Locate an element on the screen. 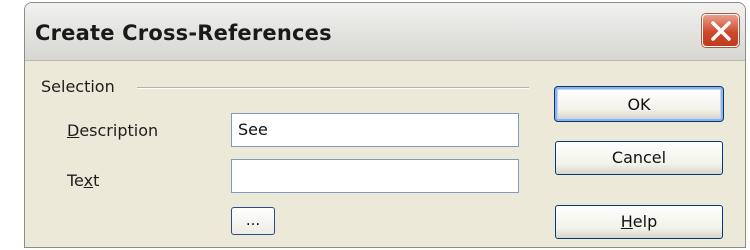  group-separator is located at coordinates (333, 88).